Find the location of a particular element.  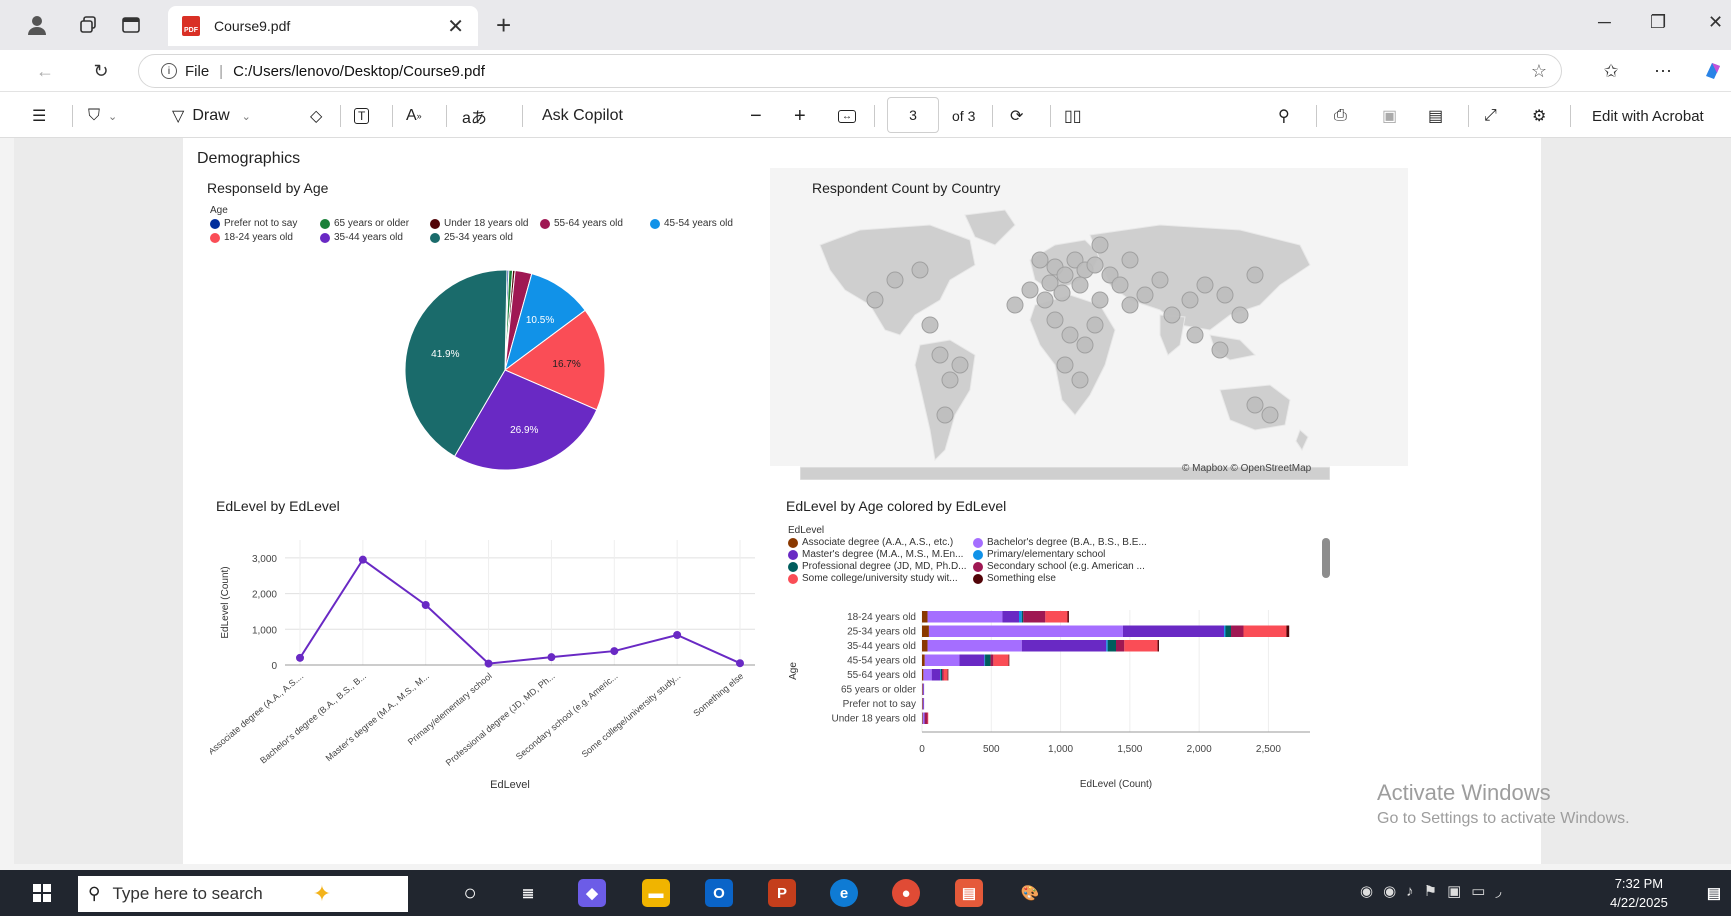

outlook-icon: O is located at coordinates (719, 893).